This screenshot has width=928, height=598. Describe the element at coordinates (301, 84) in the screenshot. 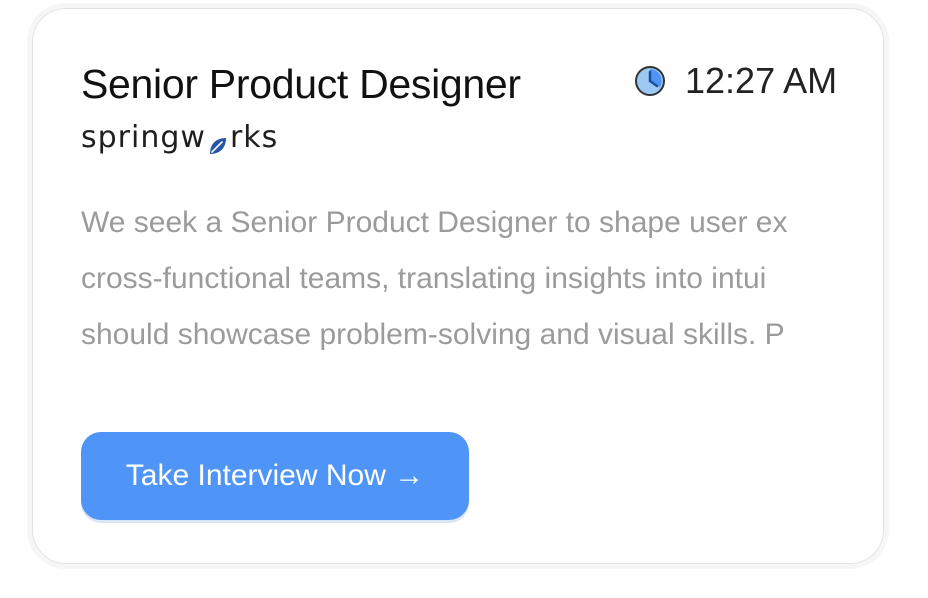

I see `job-title: Senior Product Designer` at that location.